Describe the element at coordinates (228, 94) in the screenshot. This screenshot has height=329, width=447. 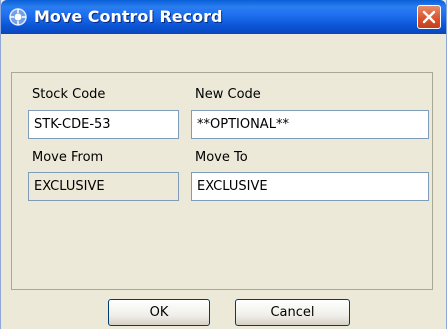
I see `new-code-label: New Code` at that location.